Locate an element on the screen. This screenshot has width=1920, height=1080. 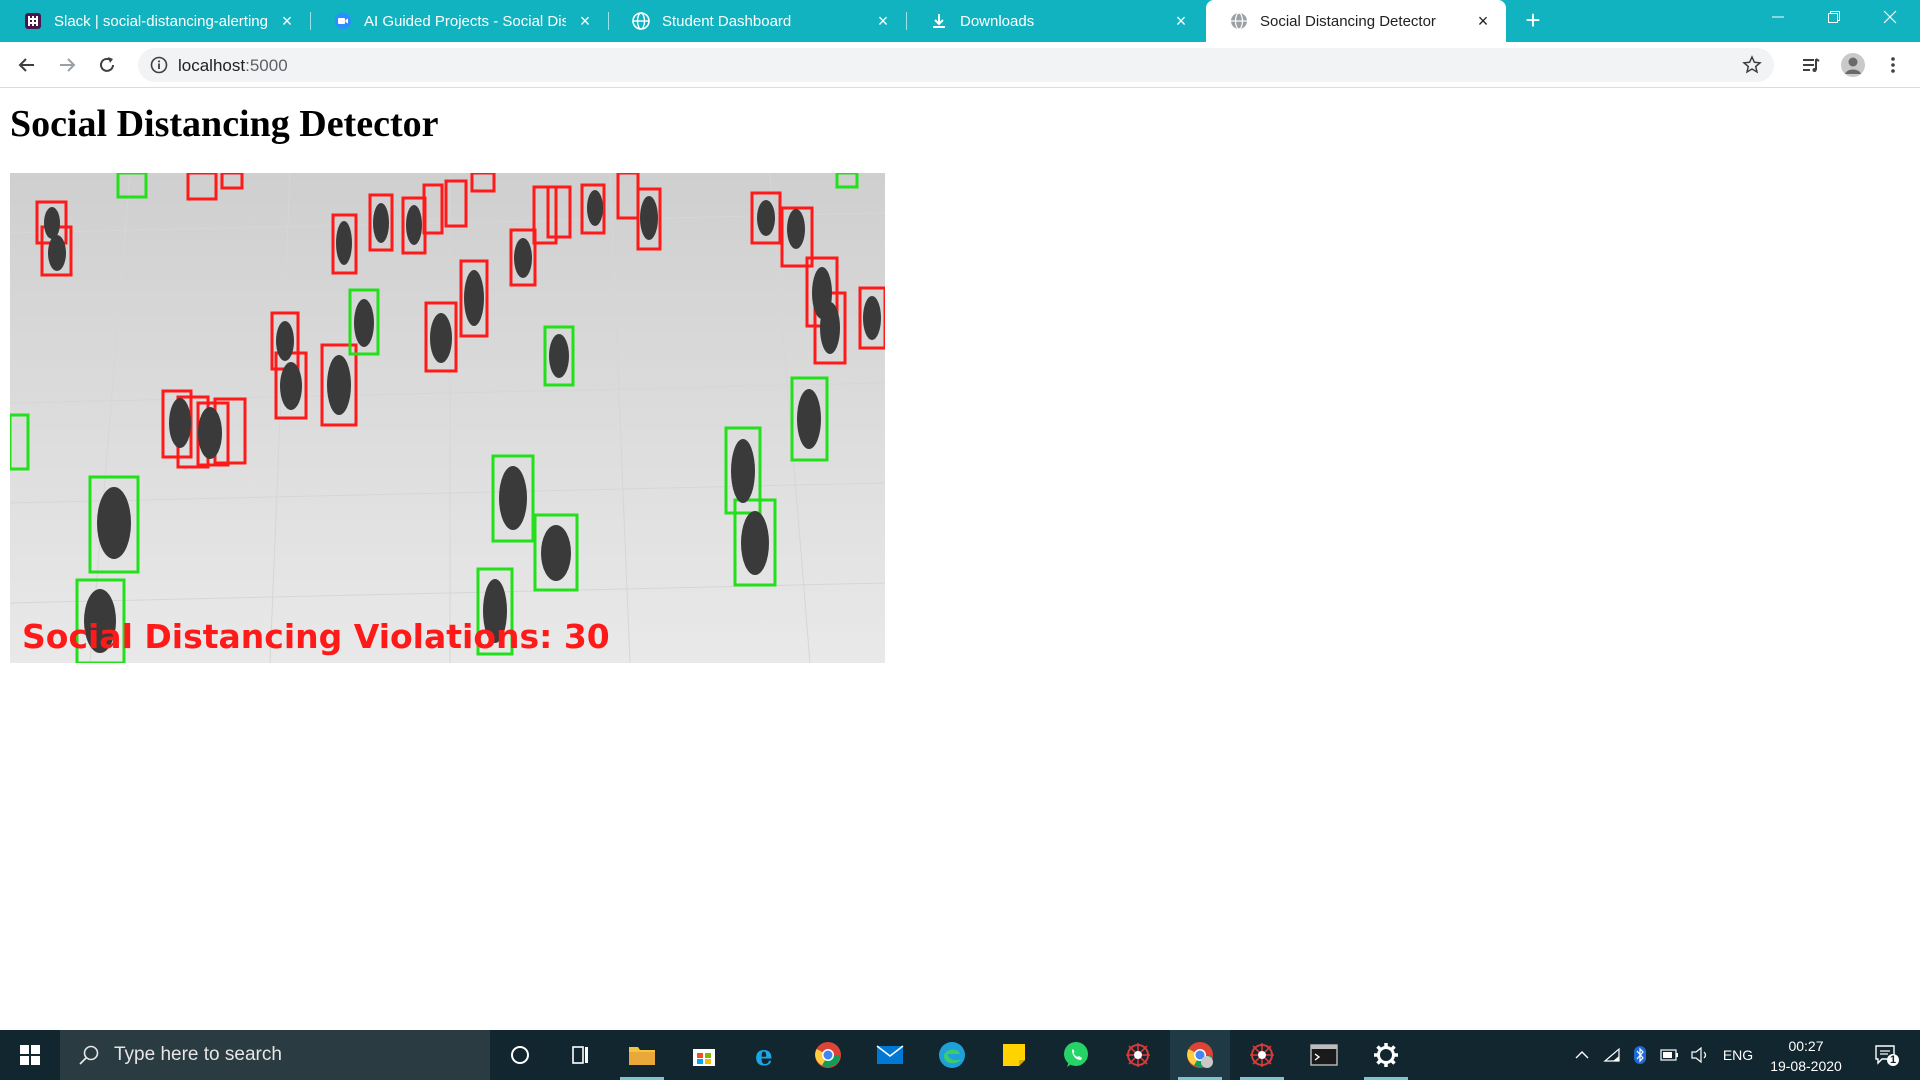
store-button is located at coordinates (704, 1055).